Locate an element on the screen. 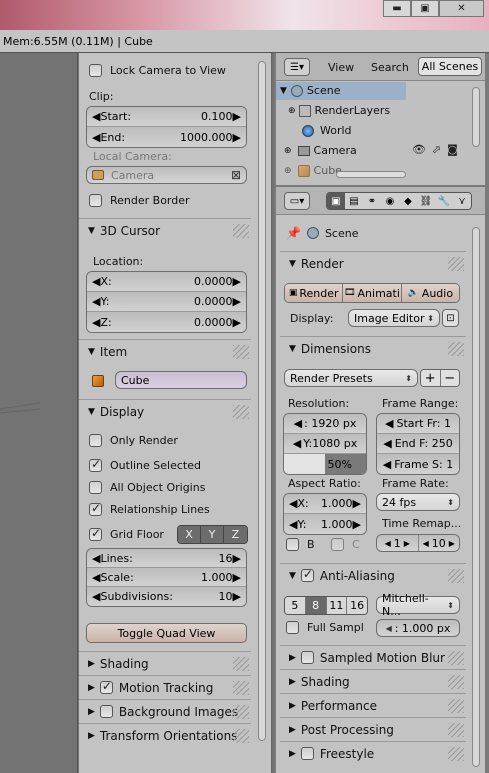  camera-visibility-icons: 👁⬀◙ is located at coordinates (438, 149).